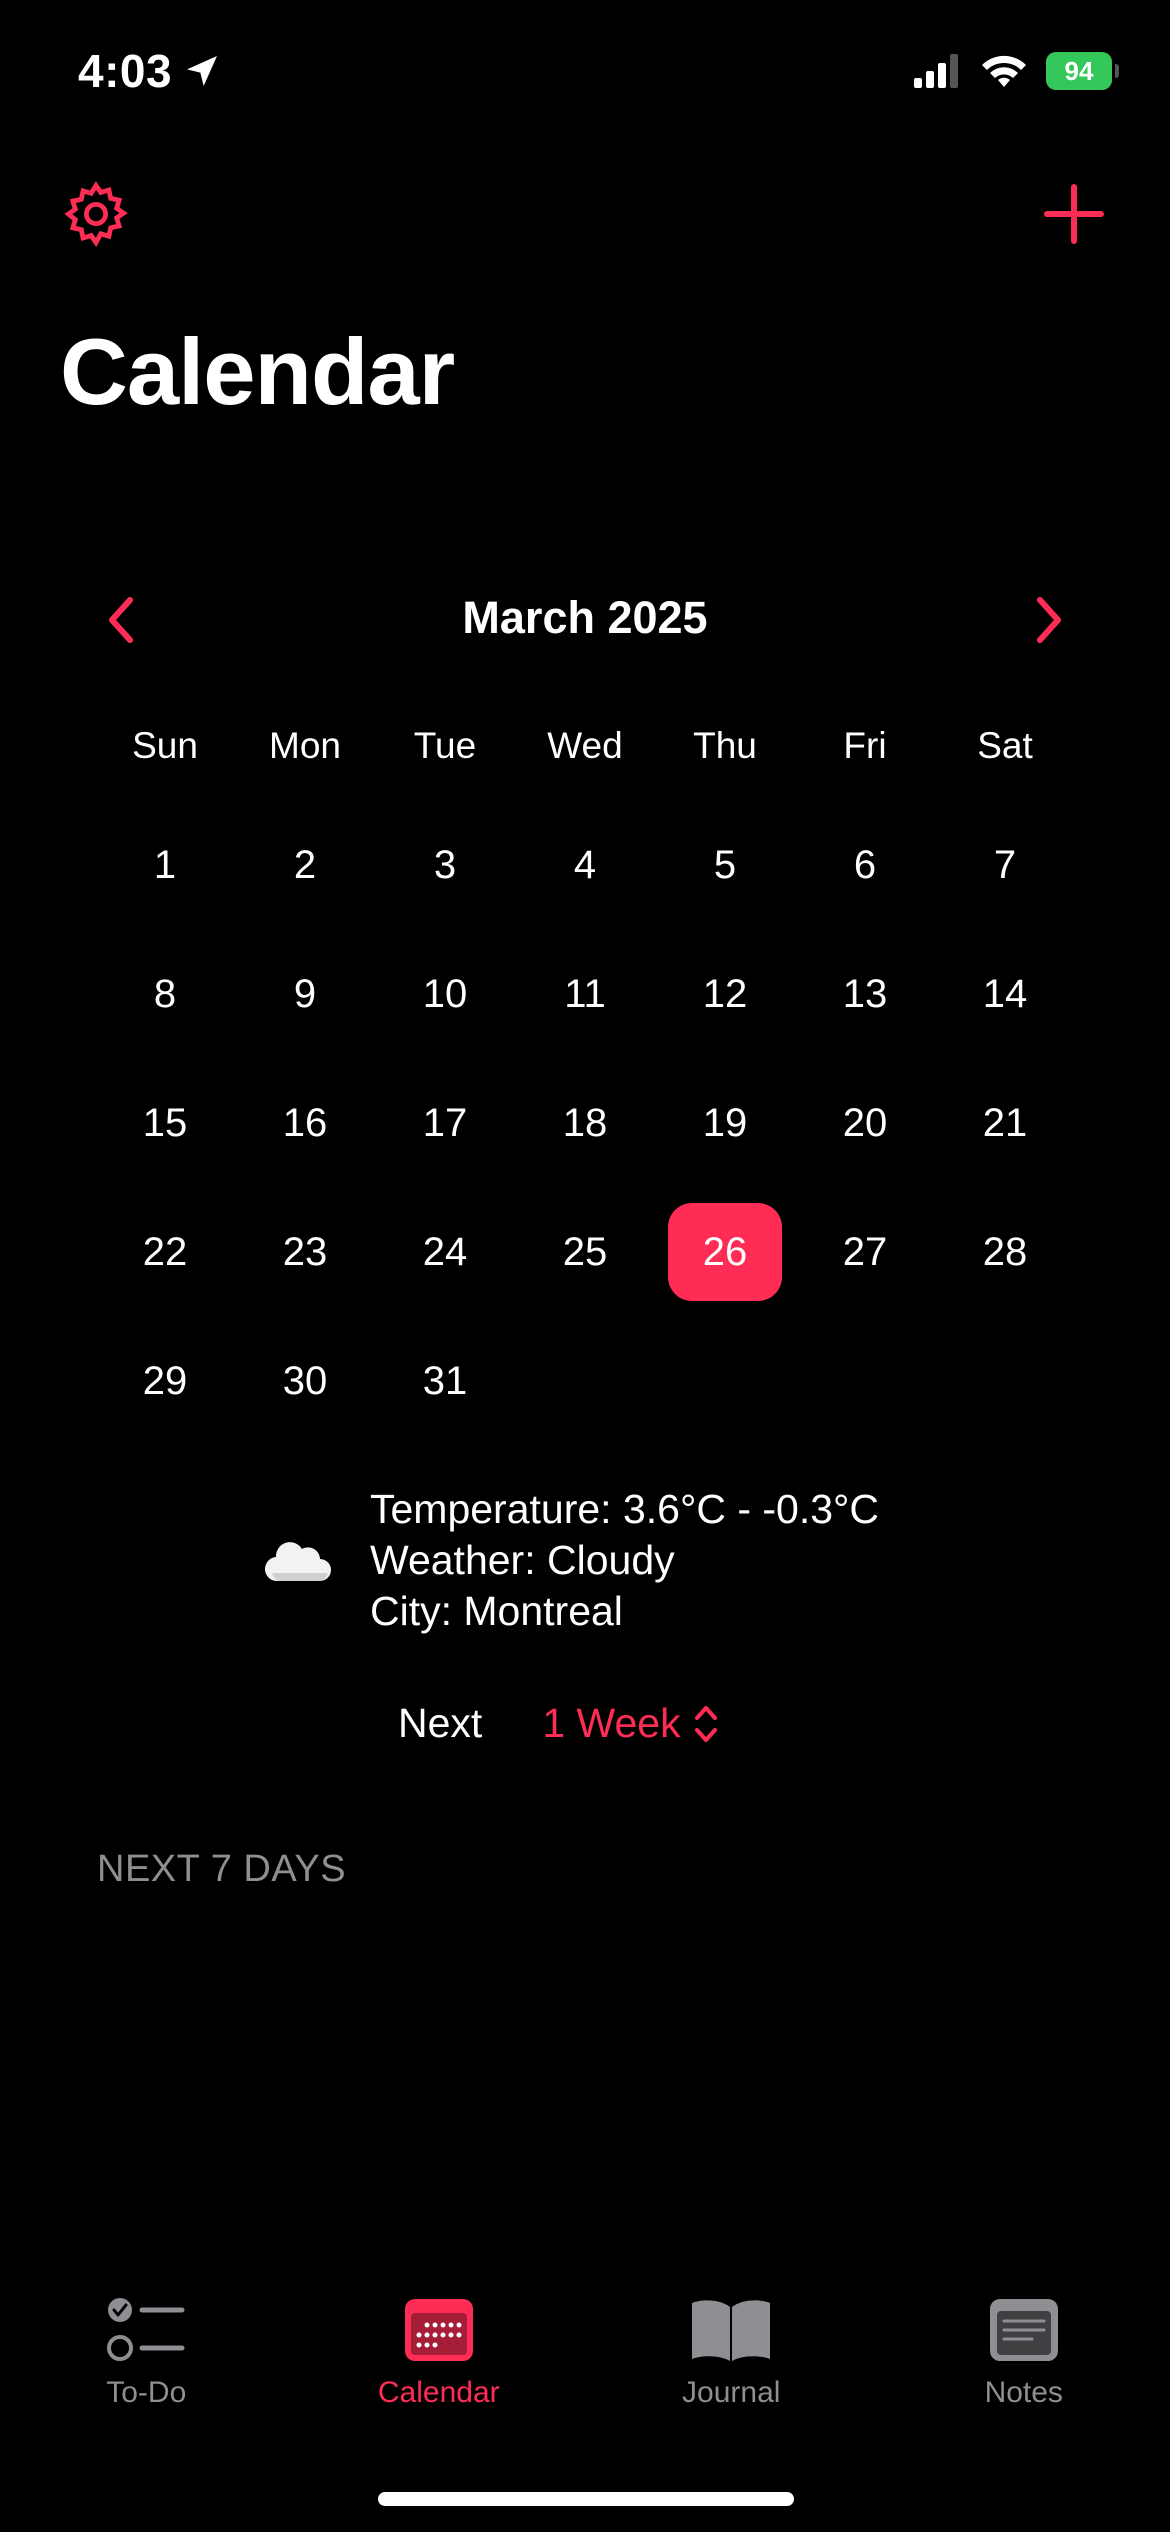  Describe the element at coordinates (865, 1252) in the screenshot. I see `calendar-day: 27` at that location.